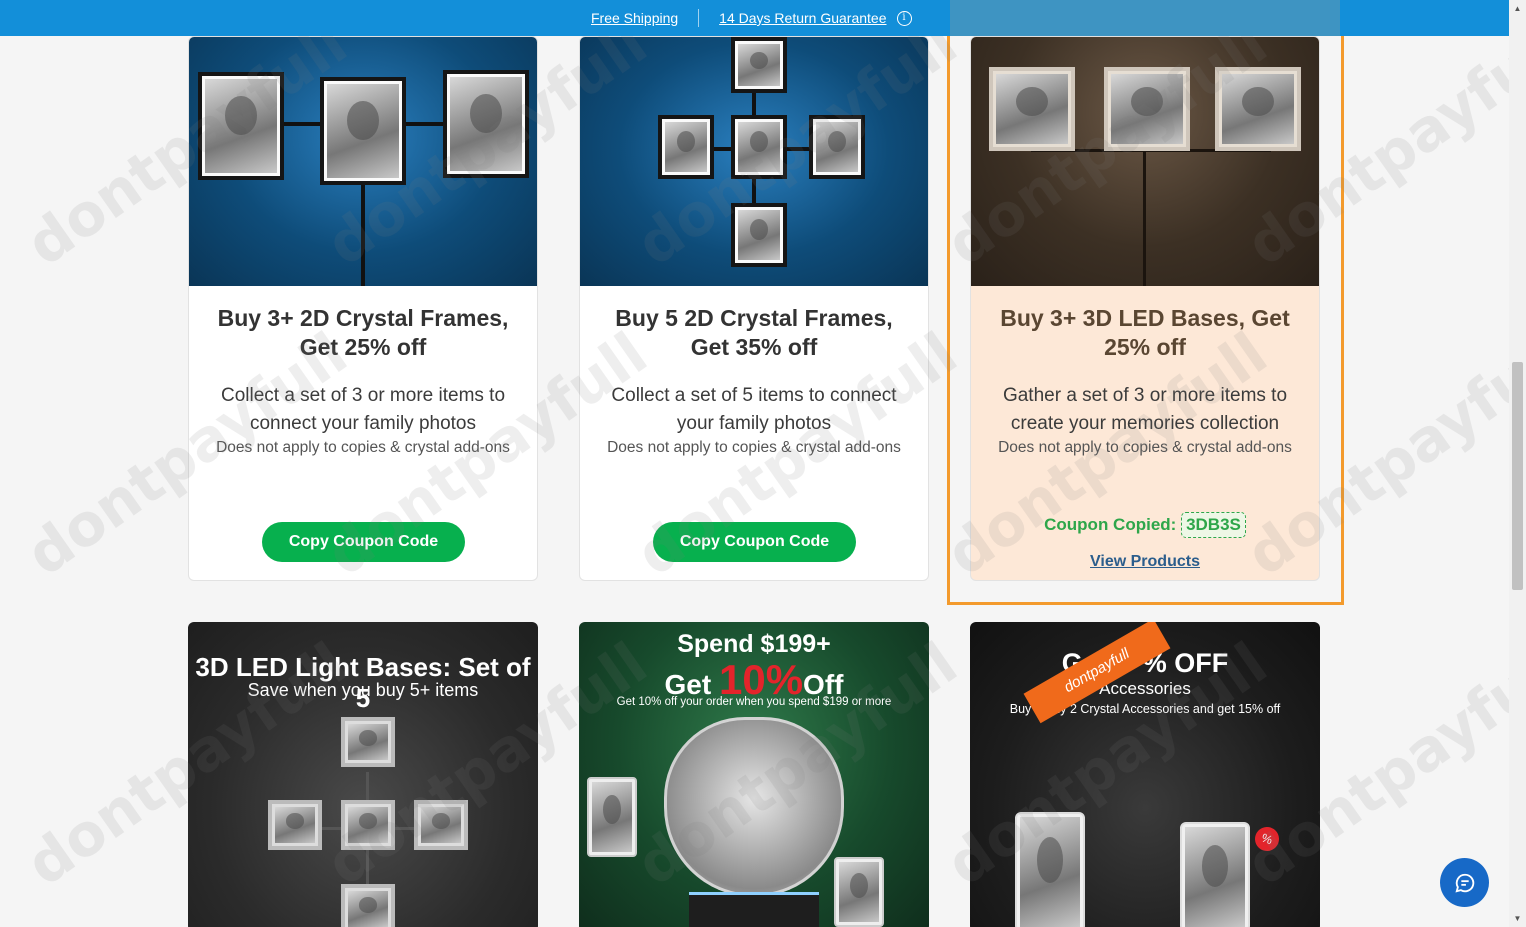 The width and height of the screenshot is (1526, 927). Describe the element at coordinates (754, 909) in the screenshot. I see `led-base` at that location.